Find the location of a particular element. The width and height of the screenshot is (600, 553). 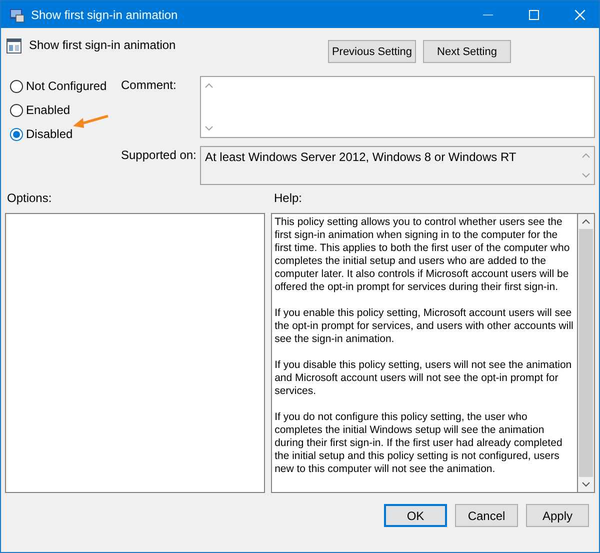

maximize-icon is located at coordinates (534, 15).